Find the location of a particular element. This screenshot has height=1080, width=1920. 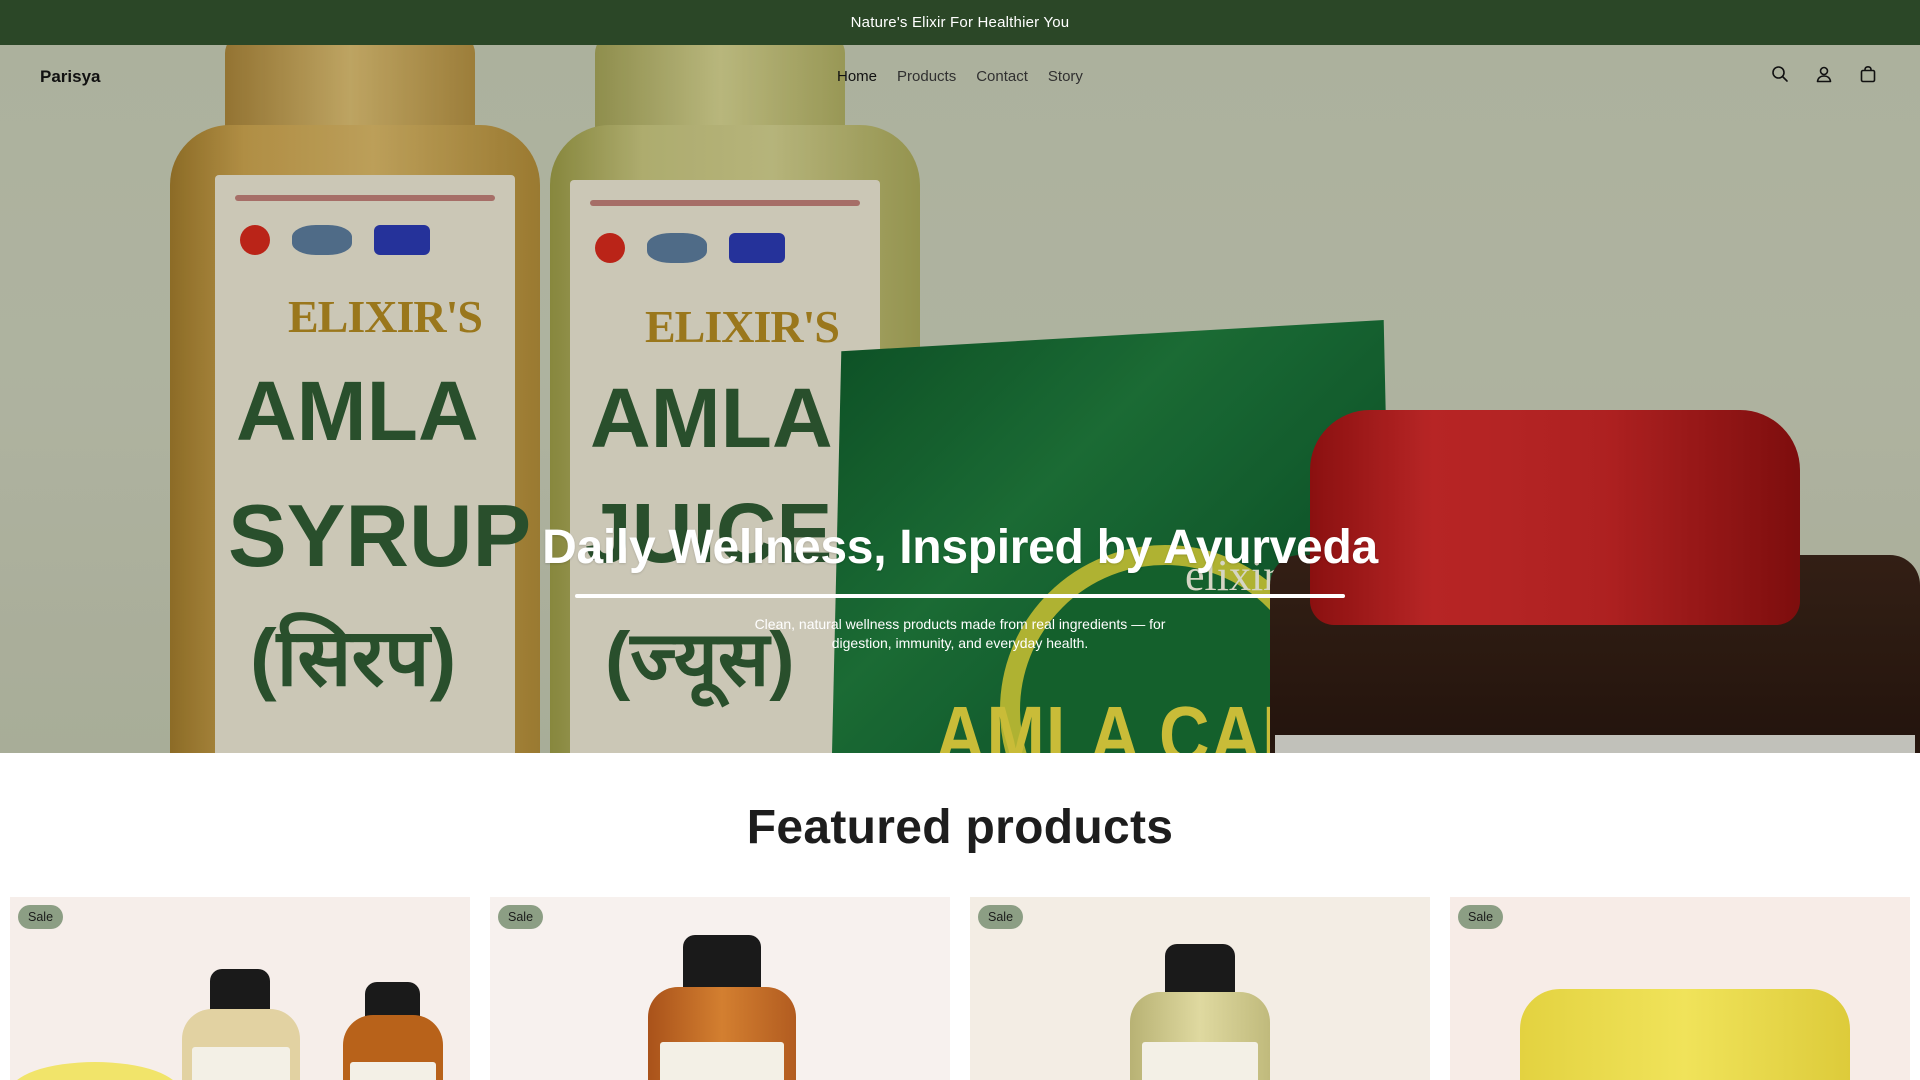

site-title: Parisya is located at coordinates (70, 77).